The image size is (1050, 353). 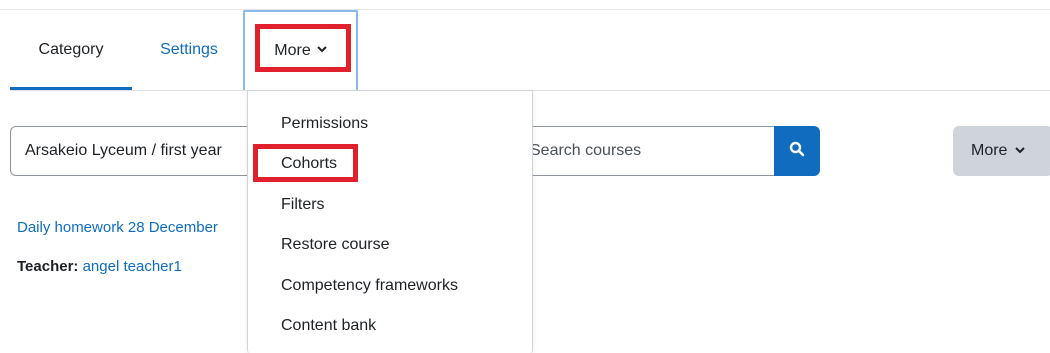 I want to click on course-selector-value: Arsakeio Lyceum / first year, so click(x=123, y=150).